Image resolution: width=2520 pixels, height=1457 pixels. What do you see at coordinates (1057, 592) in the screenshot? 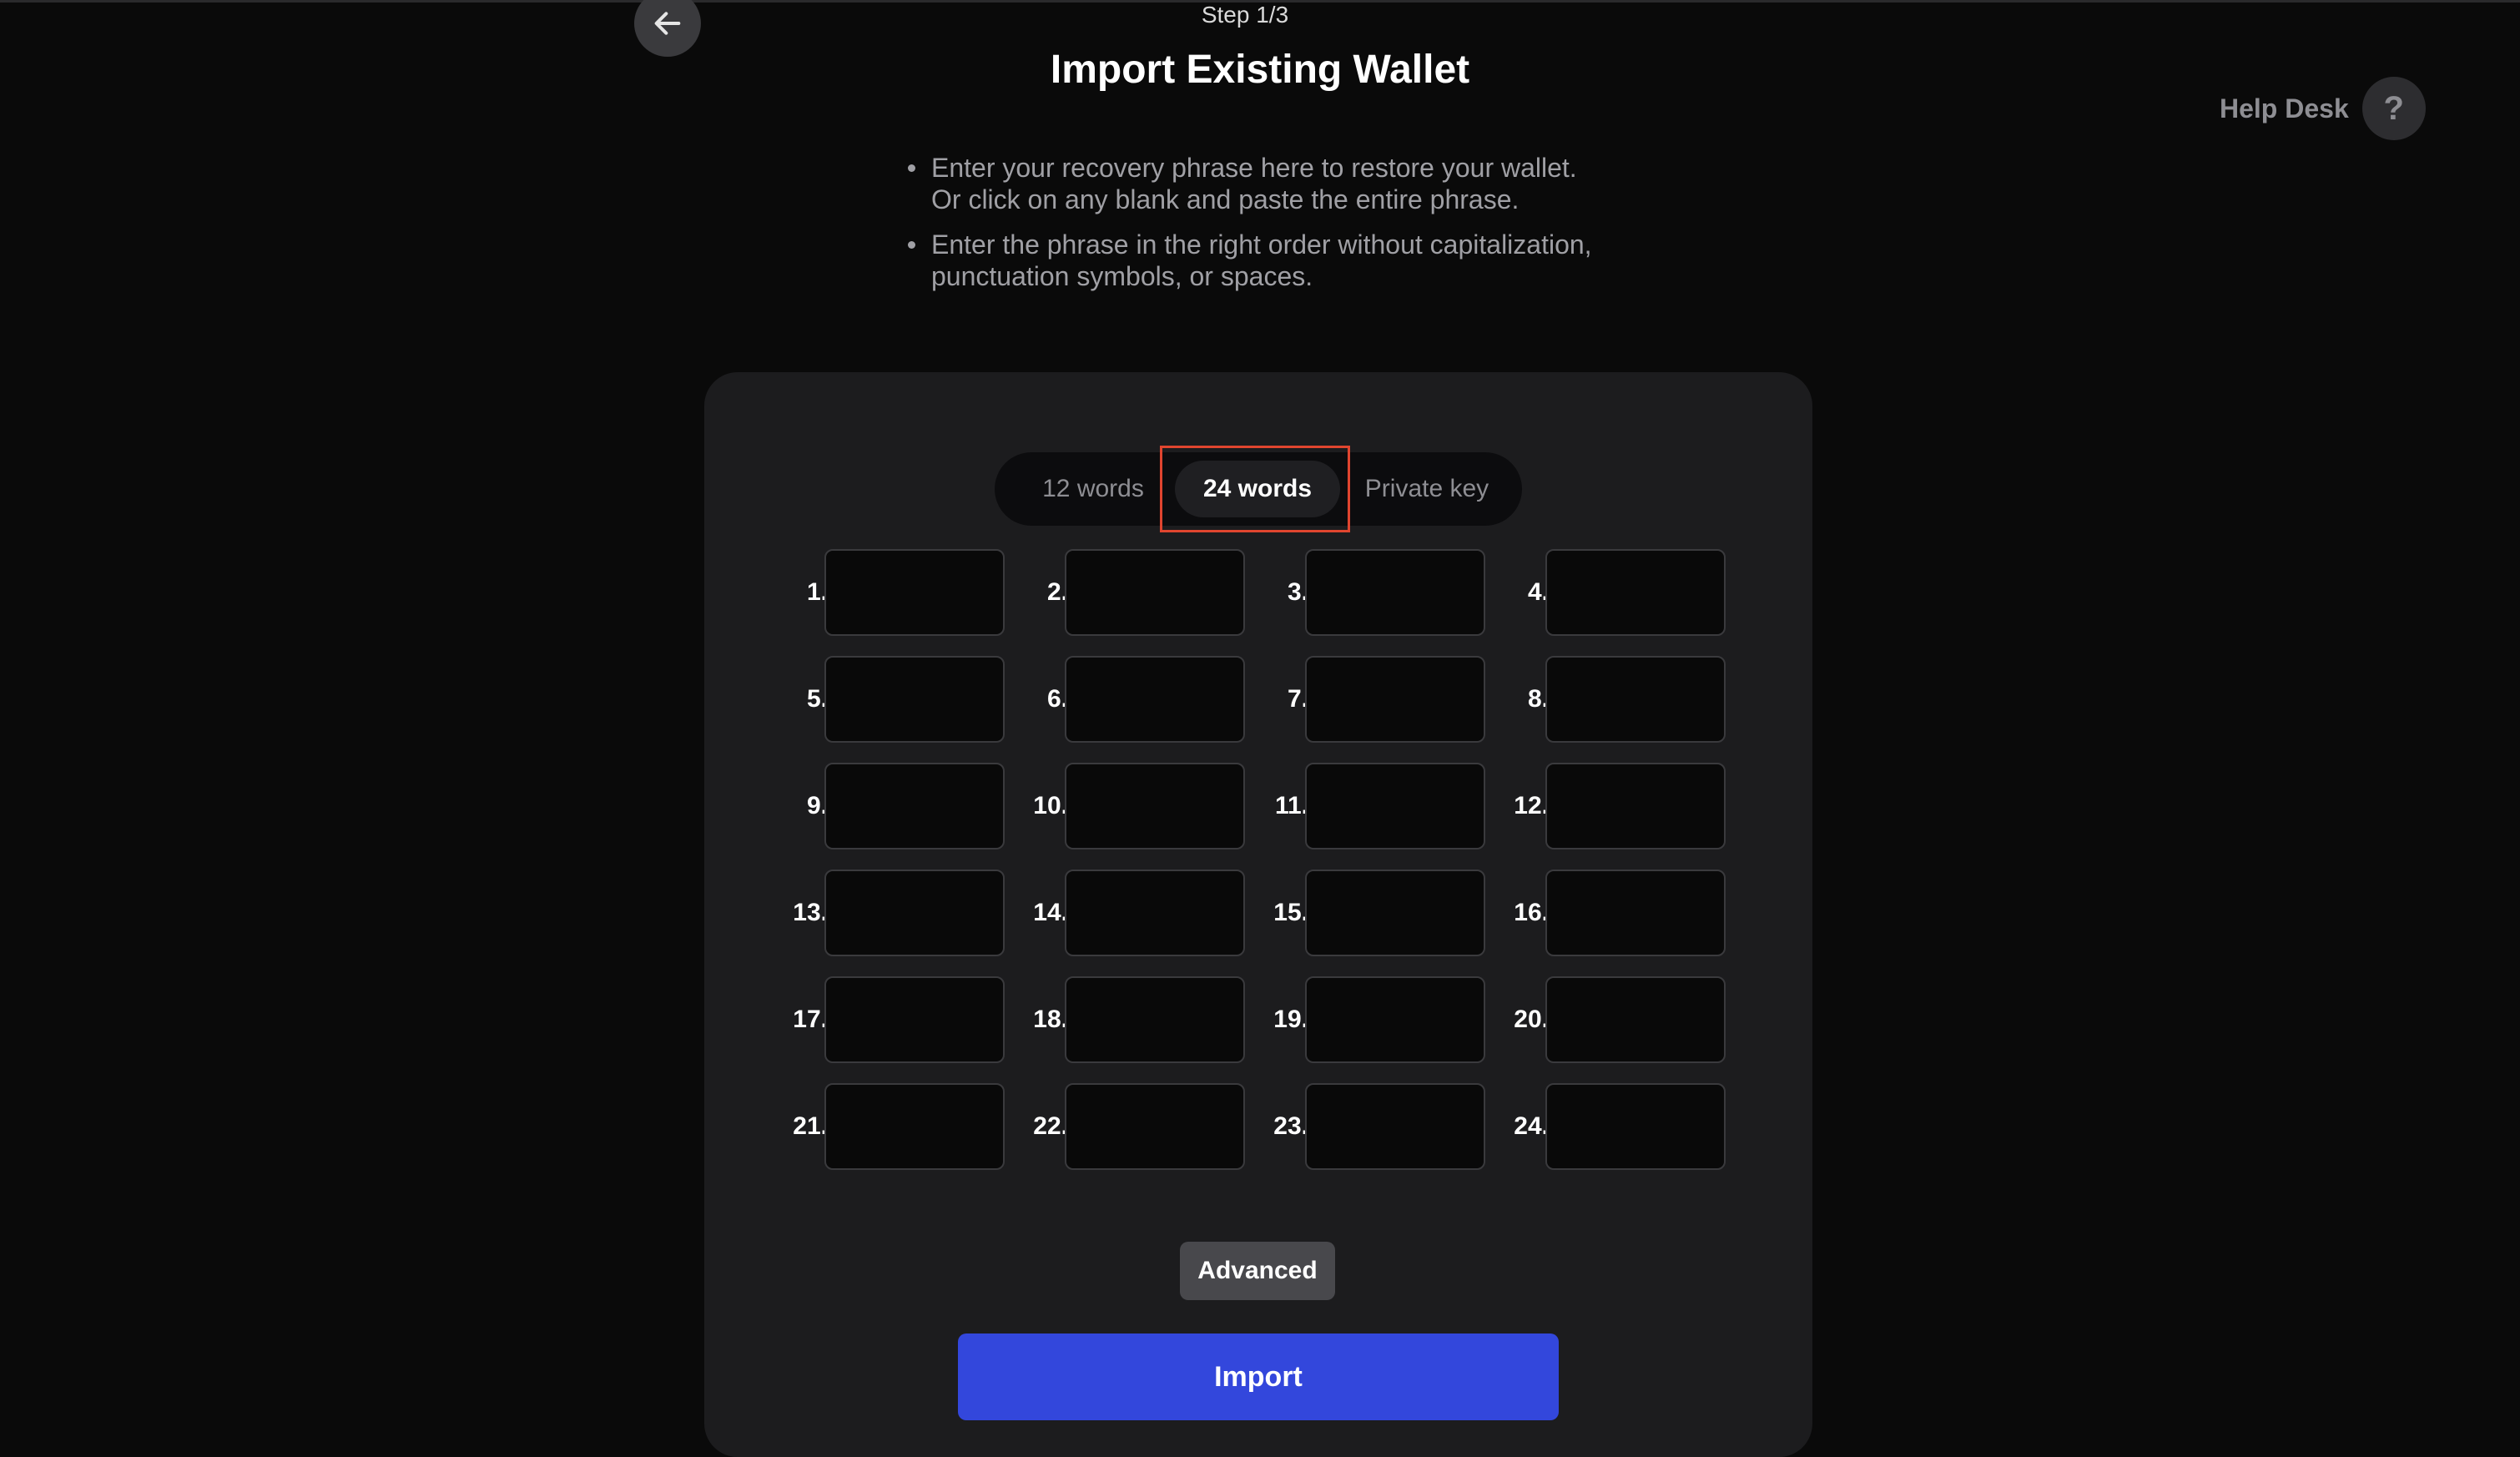
I see `word-number-label: 2.` at bounding box center [1057, 592].